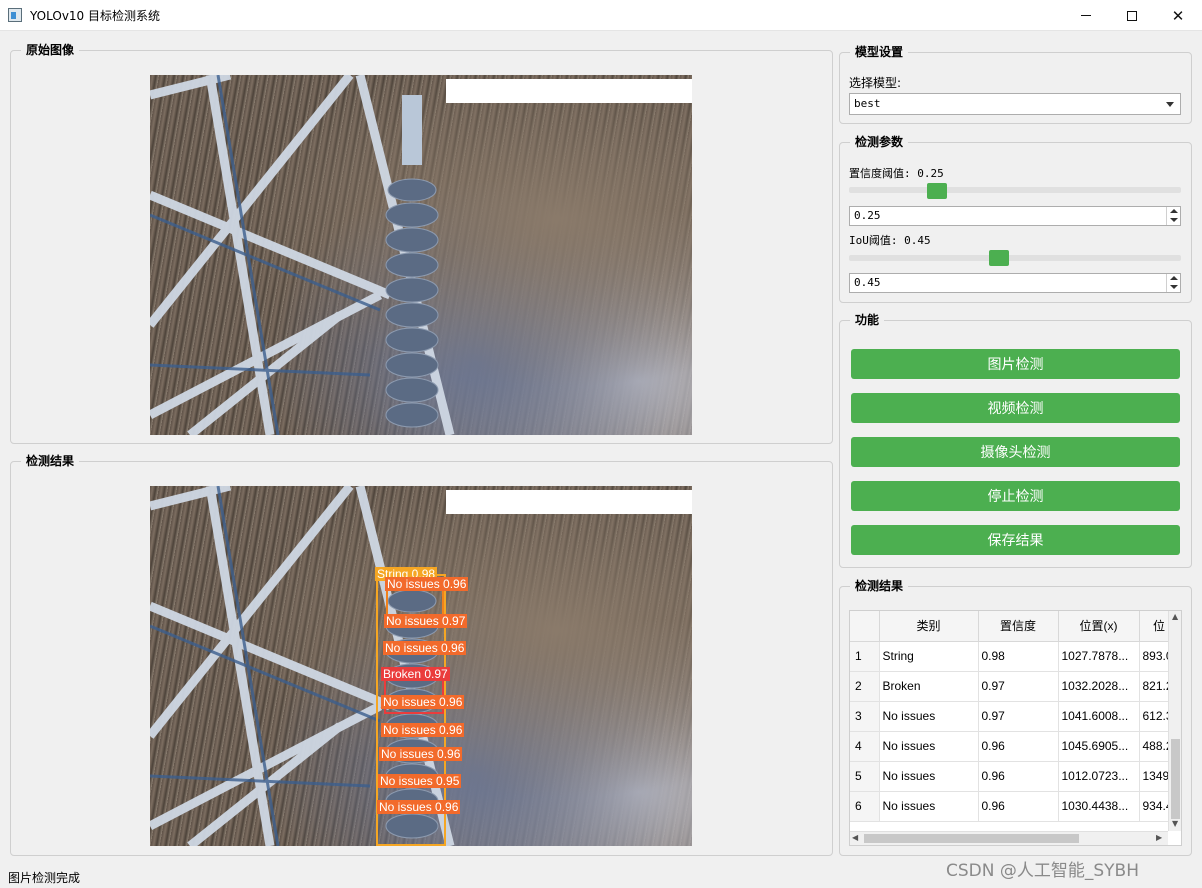 Image resolution: width=1202 pixels, height=888 pixels. Describe the element at coordinates (929, 656) in the screenshot. I see `table-cell: String` at that location.